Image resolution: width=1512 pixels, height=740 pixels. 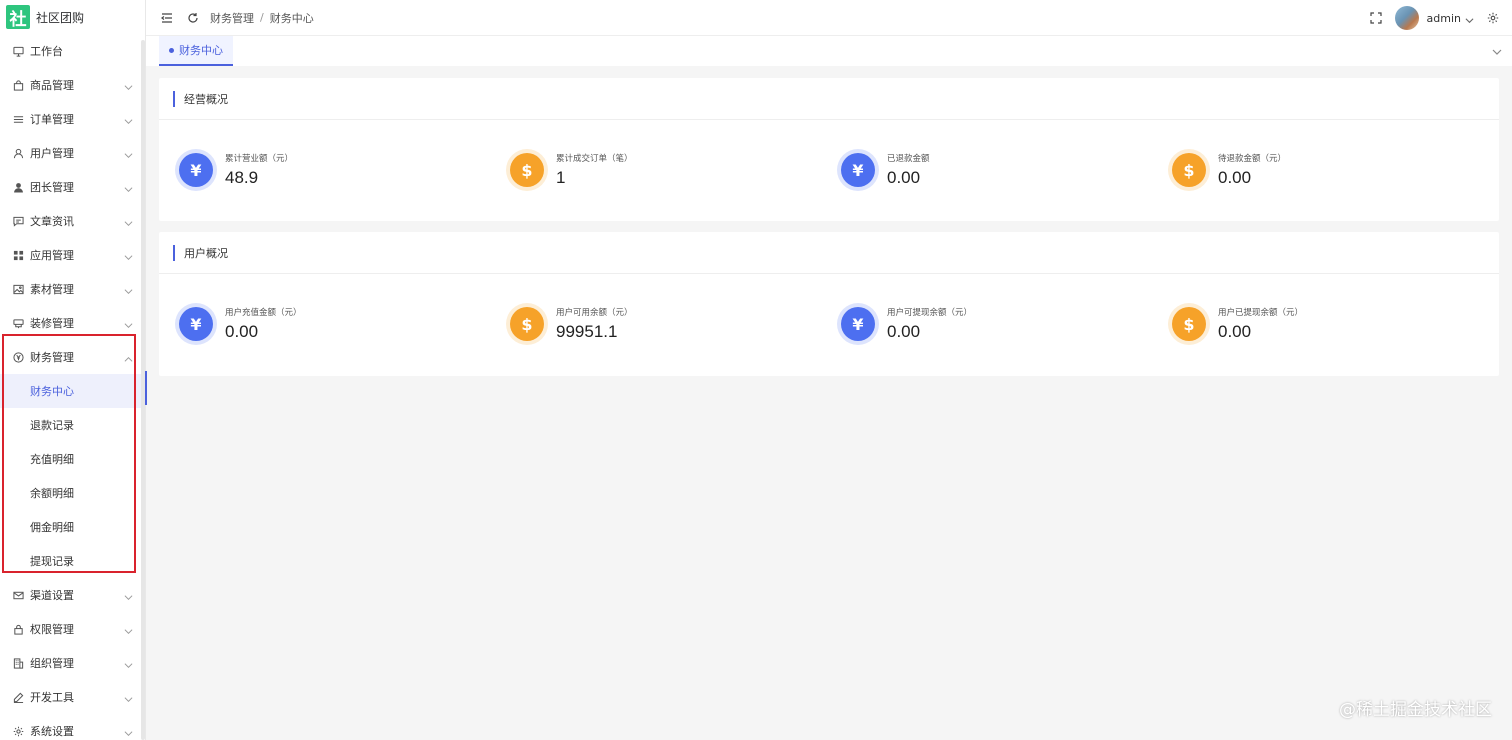 What do you see at coordinates (206, 253) in the screenshot?
I see `card-title: 用户概况` at bounding box center [206, 253].